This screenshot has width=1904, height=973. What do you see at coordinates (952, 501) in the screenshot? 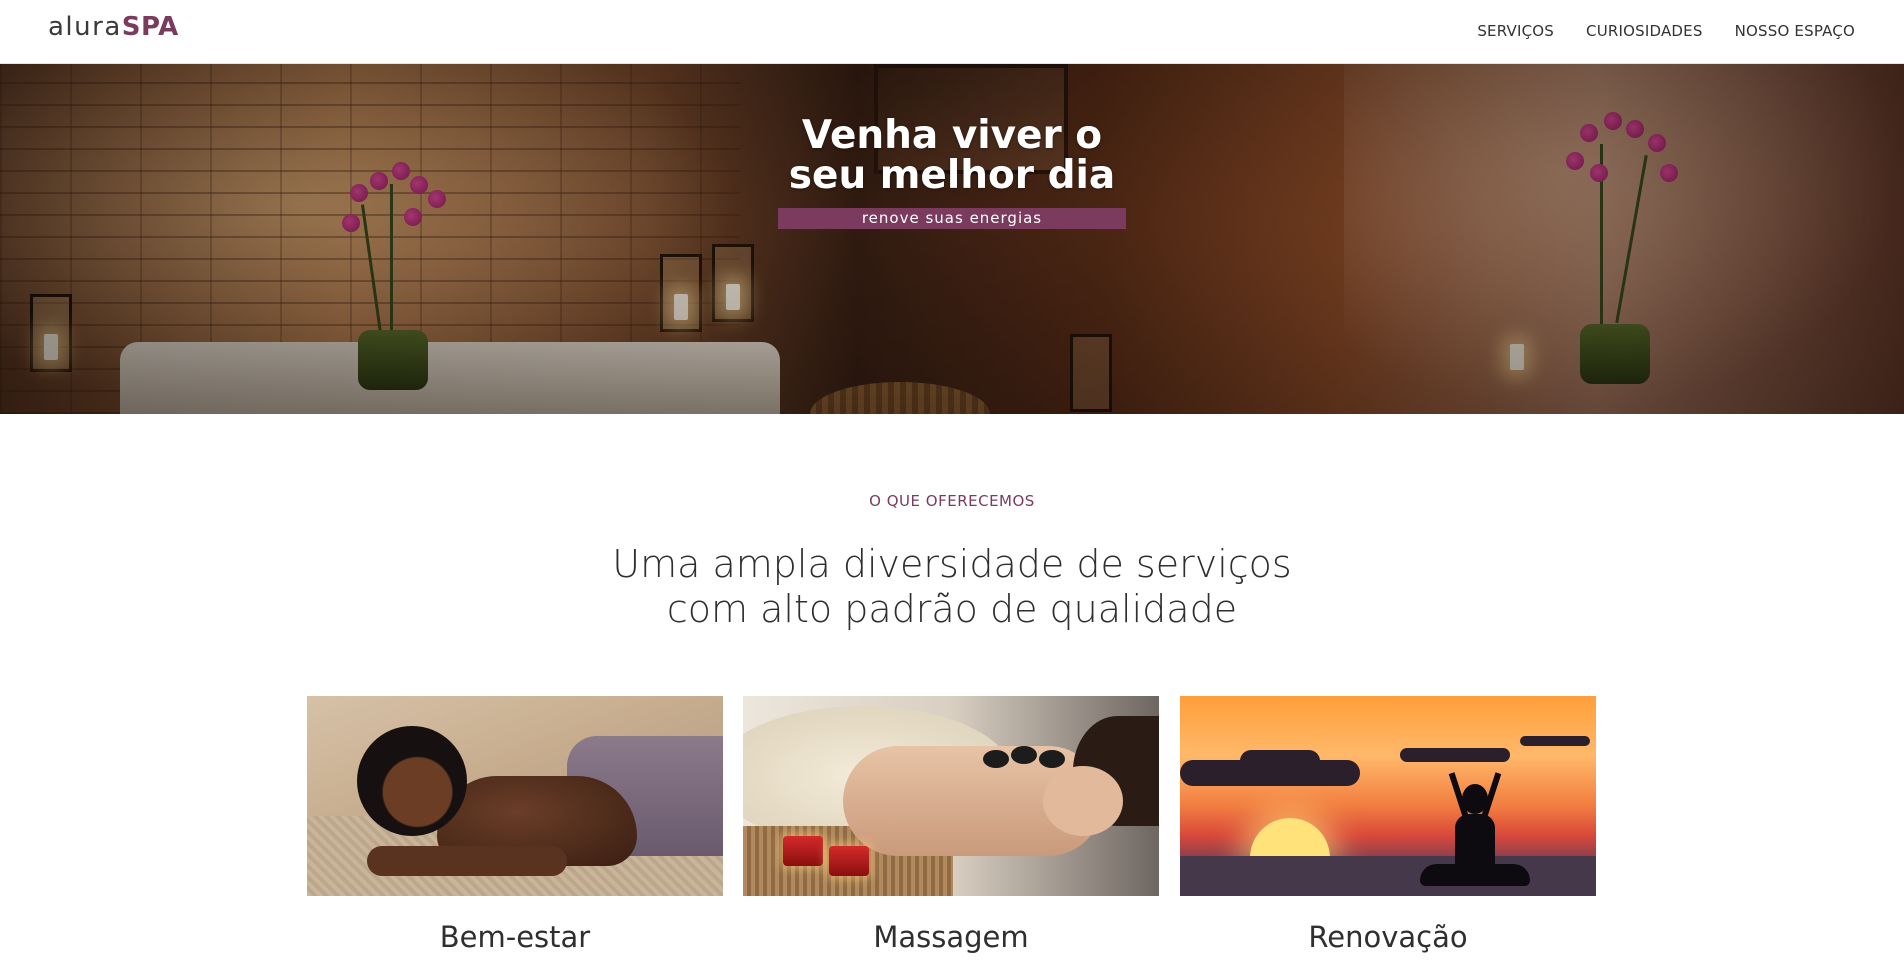
I see `services-eyebrow: O QUE OFERECEMOS` at bounding box center [952, 501].